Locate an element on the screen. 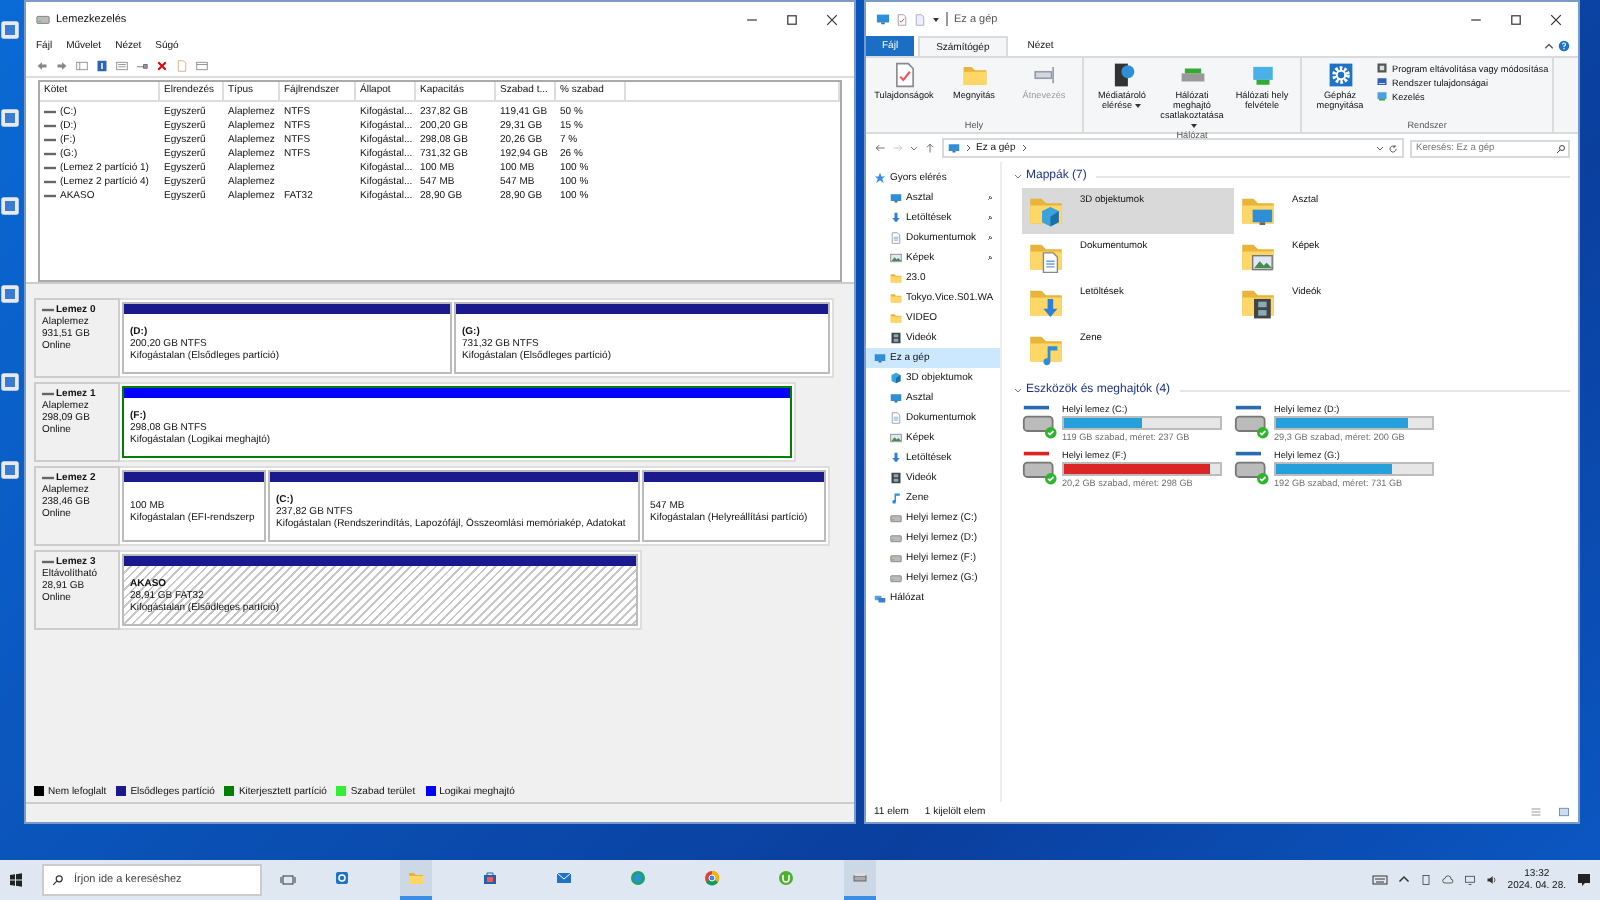 This screenshot has height=900, width=1600. document-check-icon is located at coordinates (904, 75).